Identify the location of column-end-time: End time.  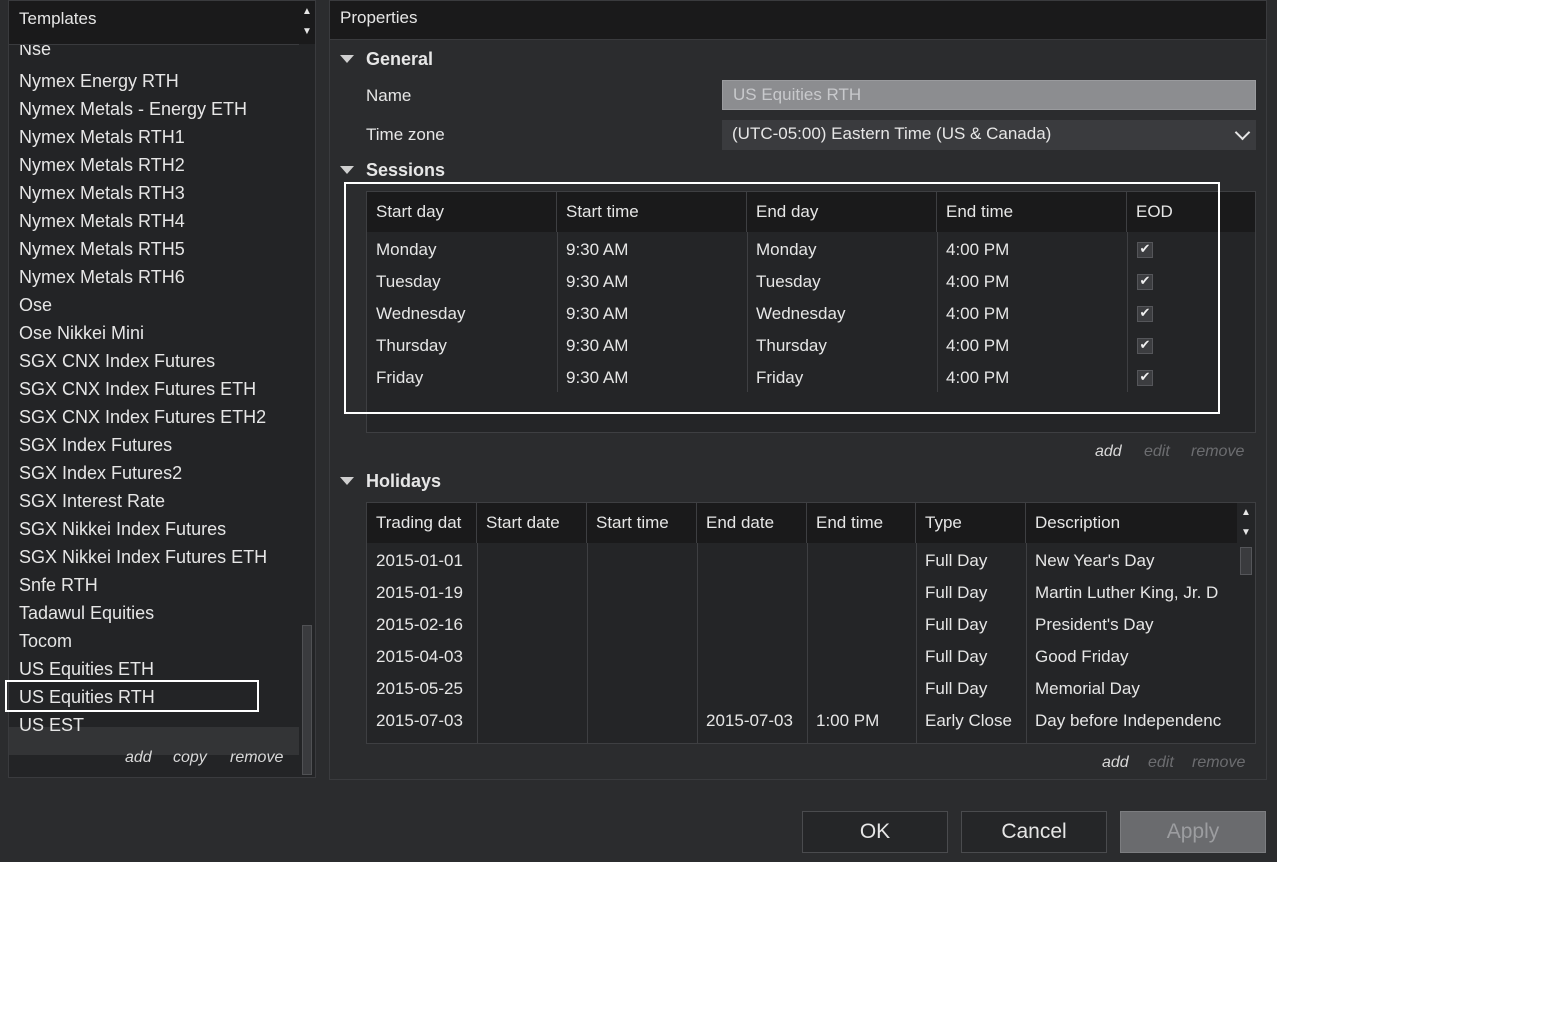
(861, 523).